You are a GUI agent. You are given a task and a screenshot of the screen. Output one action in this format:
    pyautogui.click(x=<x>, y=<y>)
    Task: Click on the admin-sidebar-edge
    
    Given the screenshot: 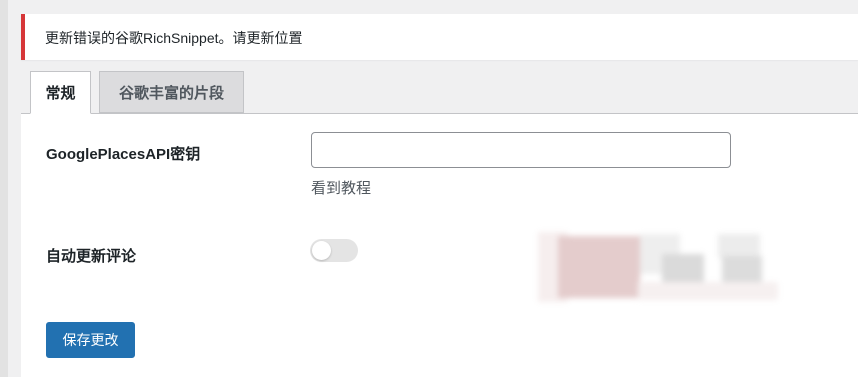 What is the action you would take?
    pyautogui.click(x=4, y=188)
    